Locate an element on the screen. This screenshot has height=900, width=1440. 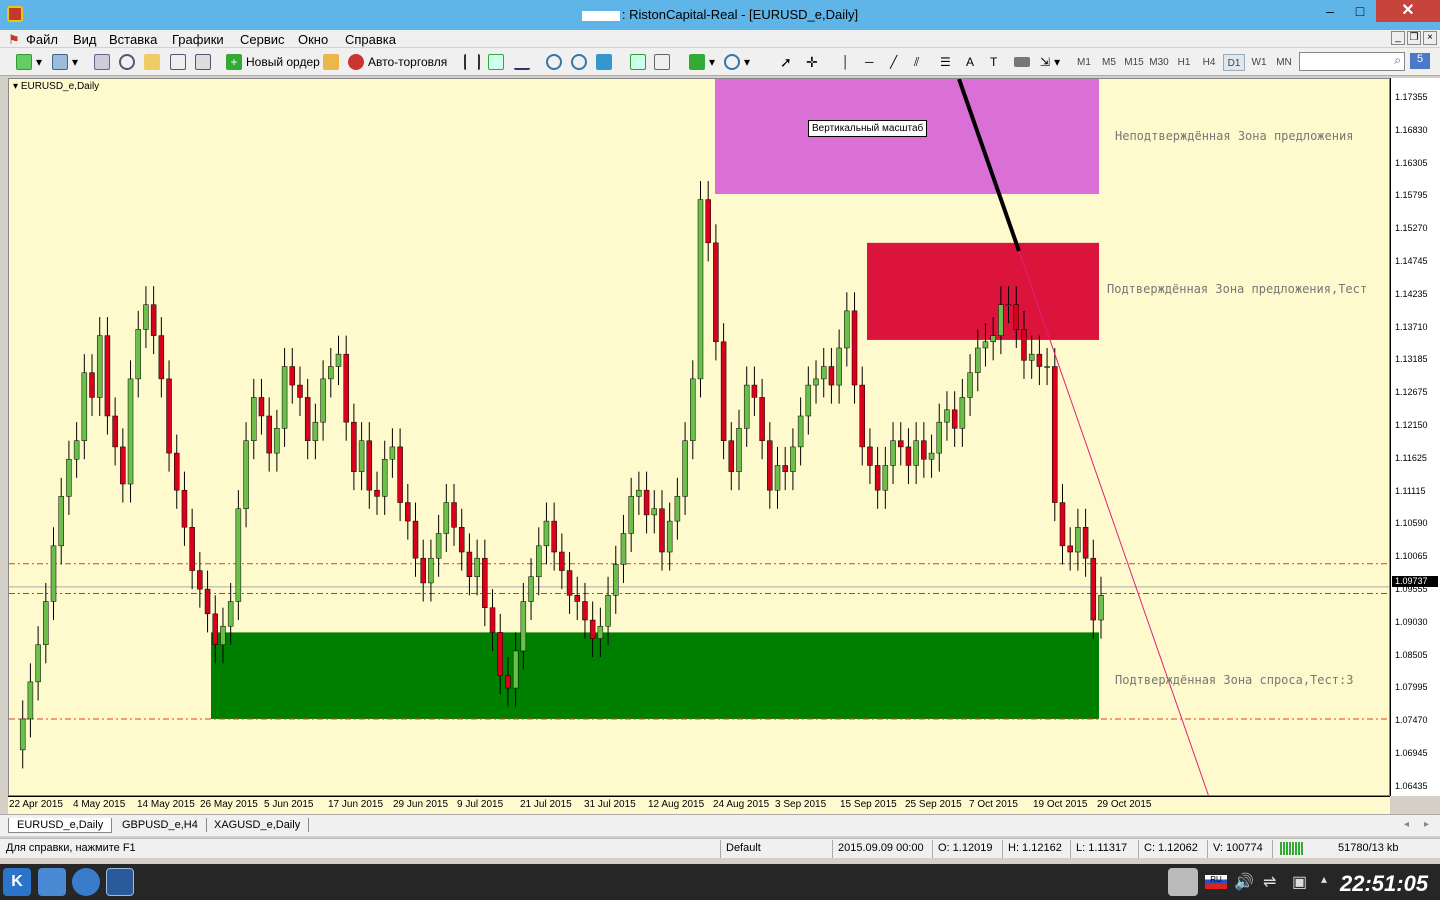
tile-windows-icon is located at coordinates (604, 62).